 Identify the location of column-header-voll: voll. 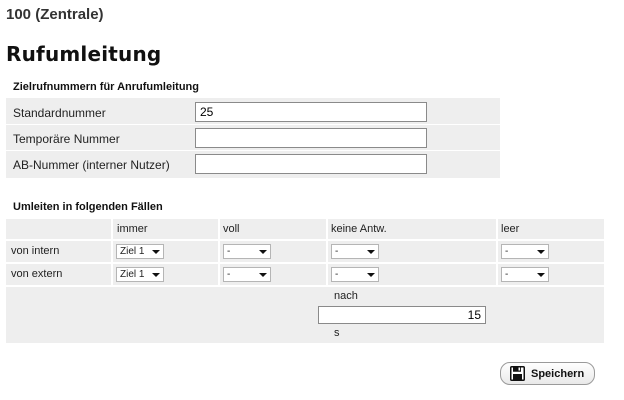
(231, 229).